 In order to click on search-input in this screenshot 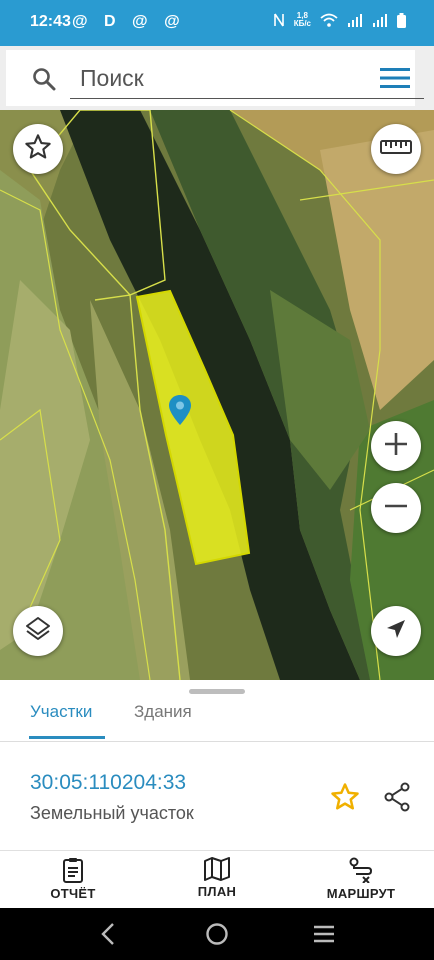, I will do `click(247, 79)`.